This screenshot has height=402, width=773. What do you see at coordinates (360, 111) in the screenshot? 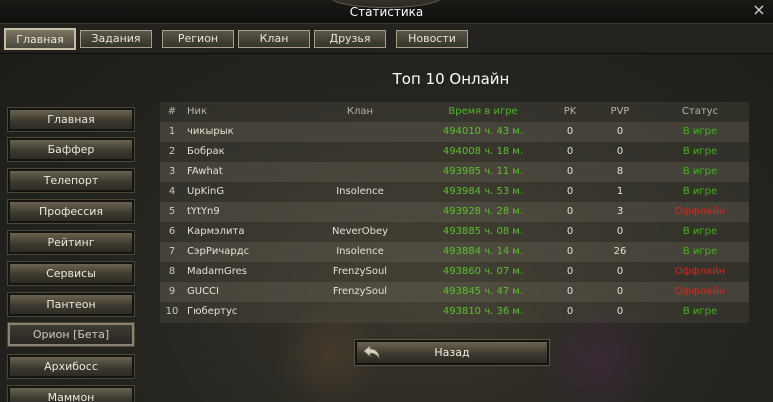
I see `col-clan-header: Клан` at bounding box center [360, 111].